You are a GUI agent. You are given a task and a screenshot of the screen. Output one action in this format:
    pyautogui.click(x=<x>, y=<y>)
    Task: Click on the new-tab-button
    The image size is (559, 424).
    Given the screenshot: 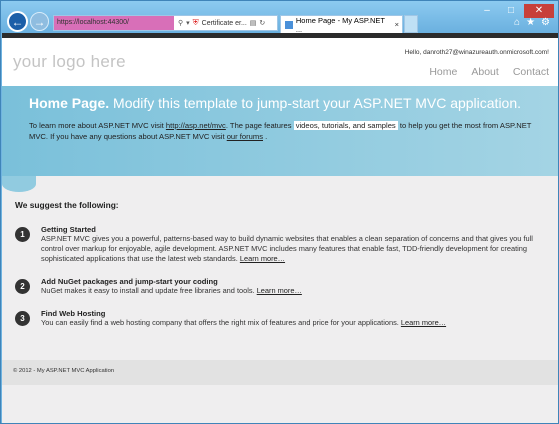 What is the action you would take?
    pyautogui.click(x=411, y=24)
    